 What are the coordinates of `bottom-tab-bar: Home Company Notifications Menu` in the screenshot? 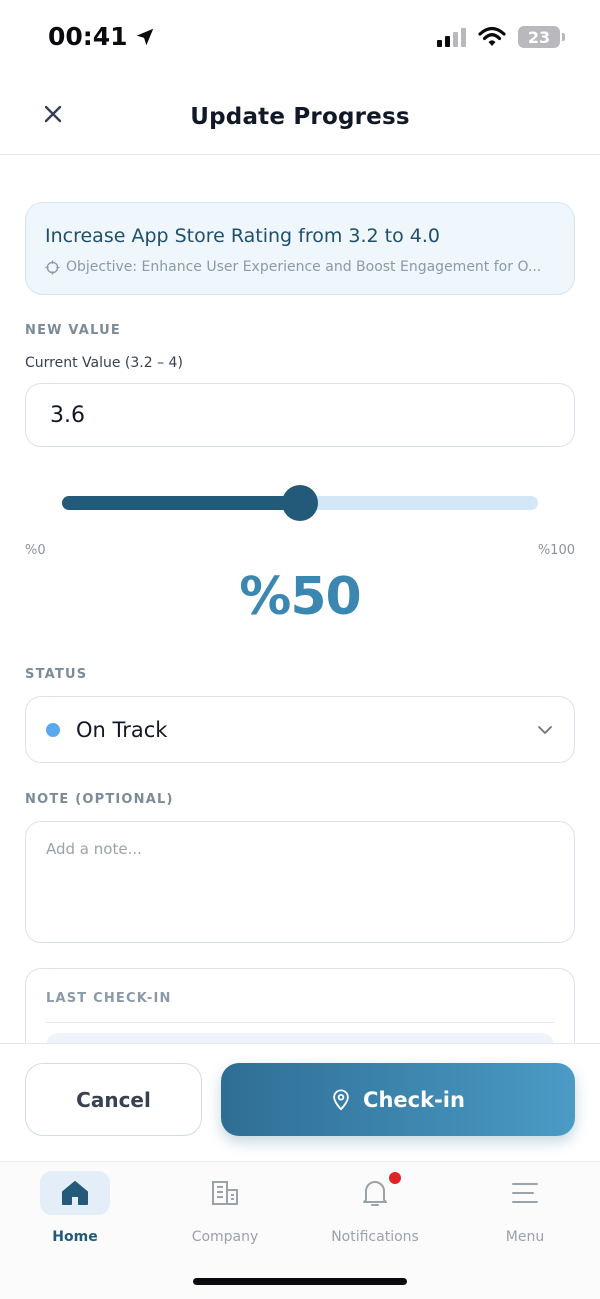 It's located at (300, 1230).